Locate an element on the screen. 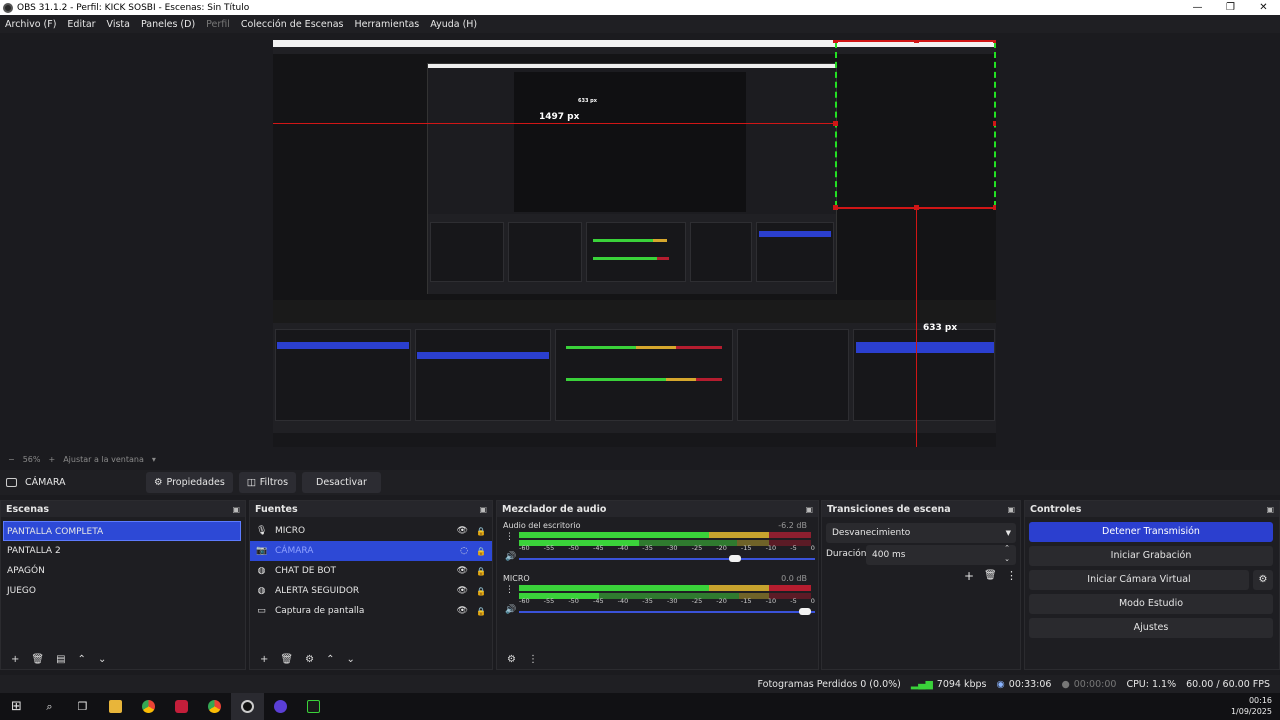 The height and width of the screenshot is (720, 1280). channel-name: Audio del escritorio is located at coordinates (542, 525).